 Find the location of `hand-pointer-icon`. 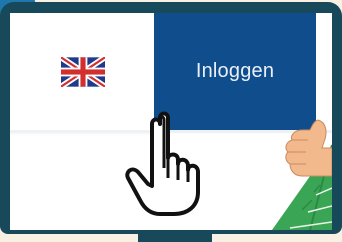

hand-pointer-icon is located at coordinates (162, 163).